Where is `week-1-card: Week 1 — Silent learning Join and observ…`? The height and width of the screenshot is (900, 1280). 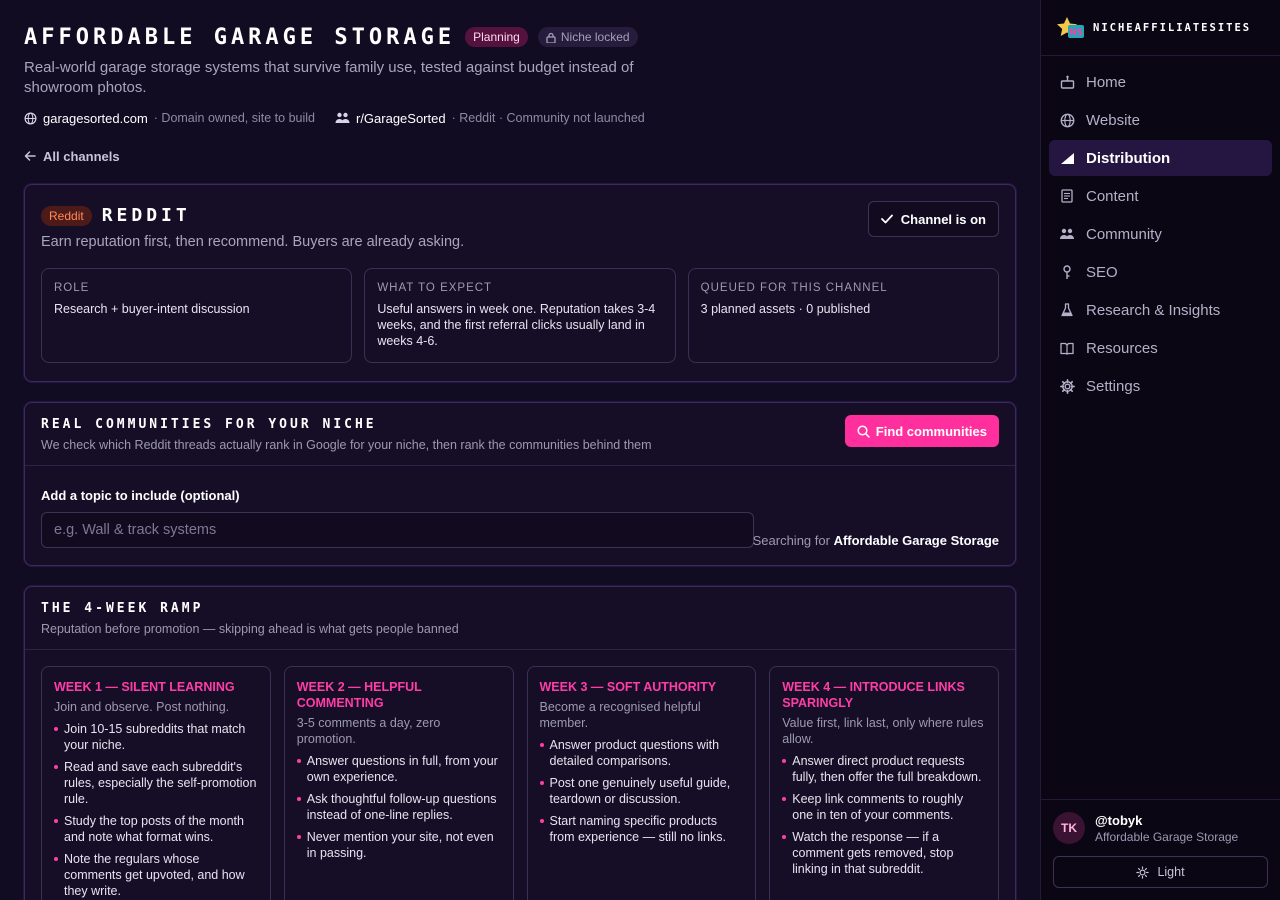
week-1-card: Week 1 — Silent learning Join and observ… is located at coordinates (156, 783).